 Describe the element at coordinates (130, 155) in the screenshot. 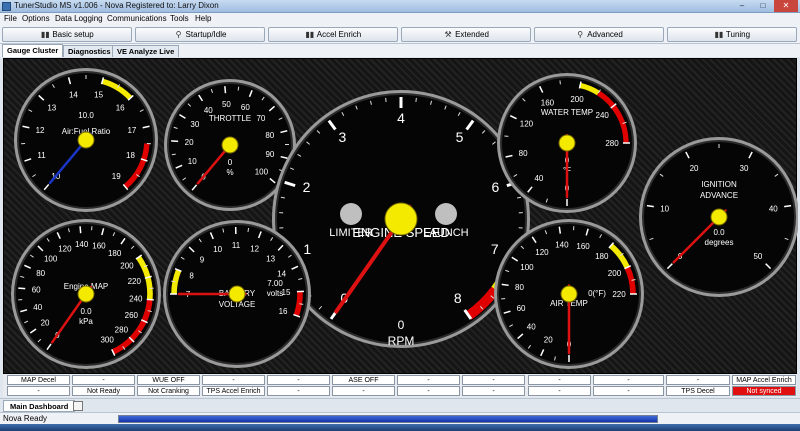

I see `tick-label: 18` at that location.